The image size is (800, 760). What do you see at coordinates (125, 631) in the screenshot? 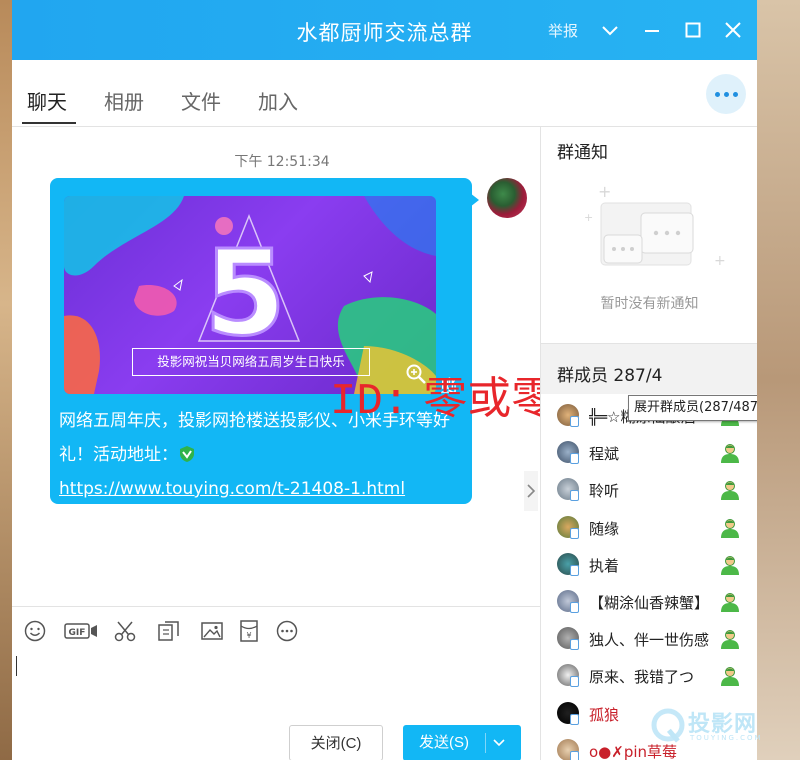
I see `scissors-icon` at bounding box center [125, 631].